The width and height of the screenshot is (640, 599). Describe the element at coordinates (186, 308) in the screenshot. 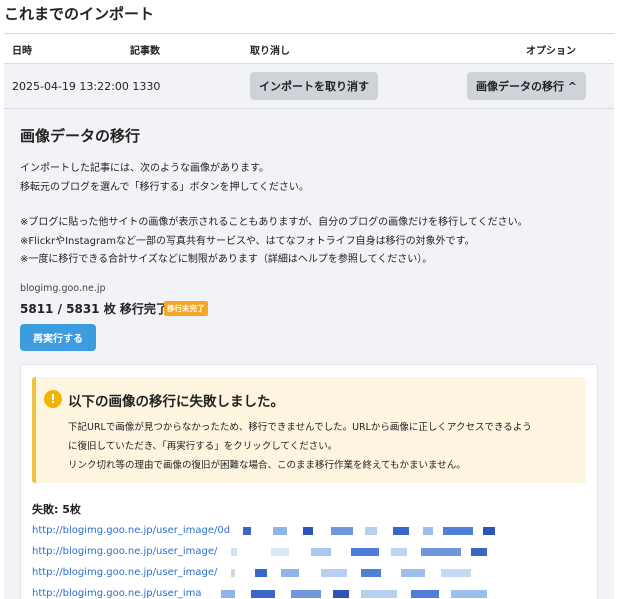

I see `status-badge: 移行未完了` at that location.